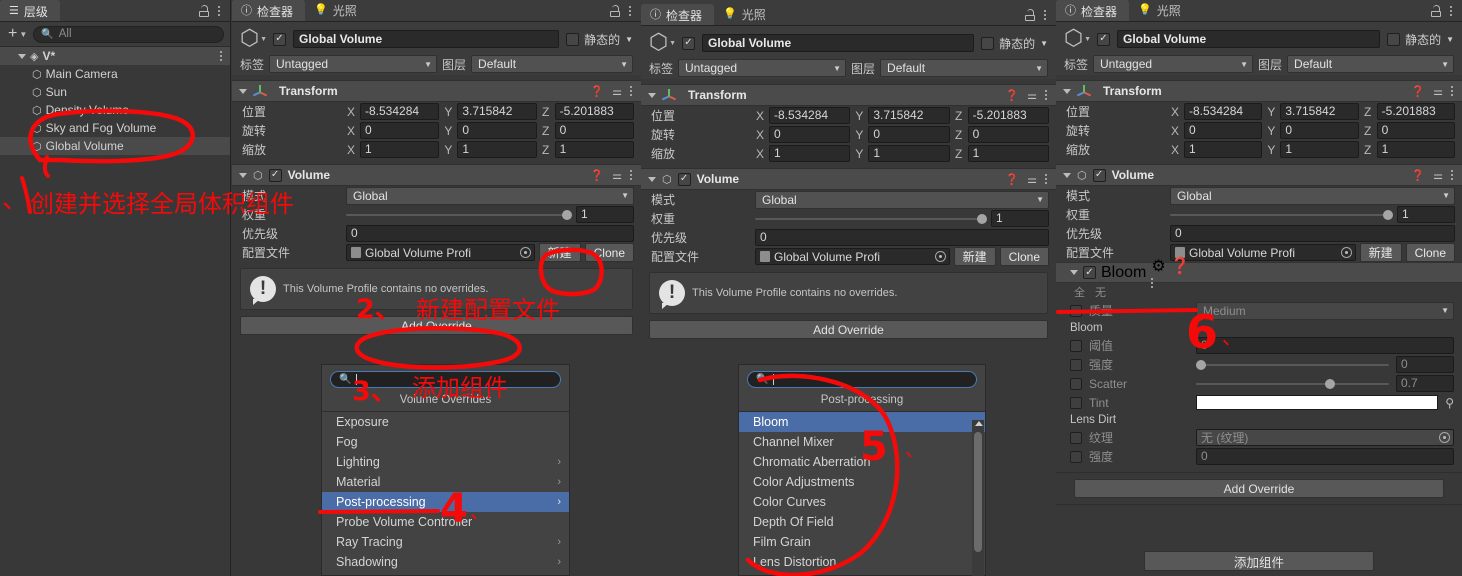 This screenshot has width=1462, height=576. Describe the element at coordinates (445, 422) in the screenshot. I see `menu-item-exposure: Exposure` at that location.